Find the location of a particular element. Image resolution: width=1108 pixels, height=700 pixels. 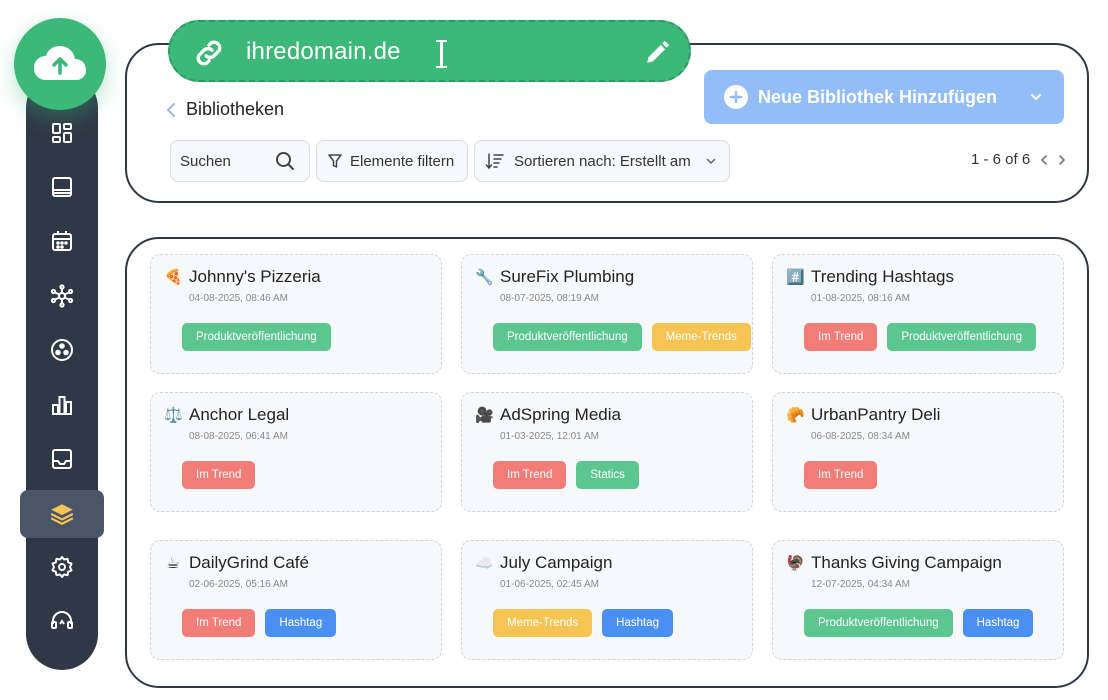

cloud-upload-icon is located at coordinates (60, 63).